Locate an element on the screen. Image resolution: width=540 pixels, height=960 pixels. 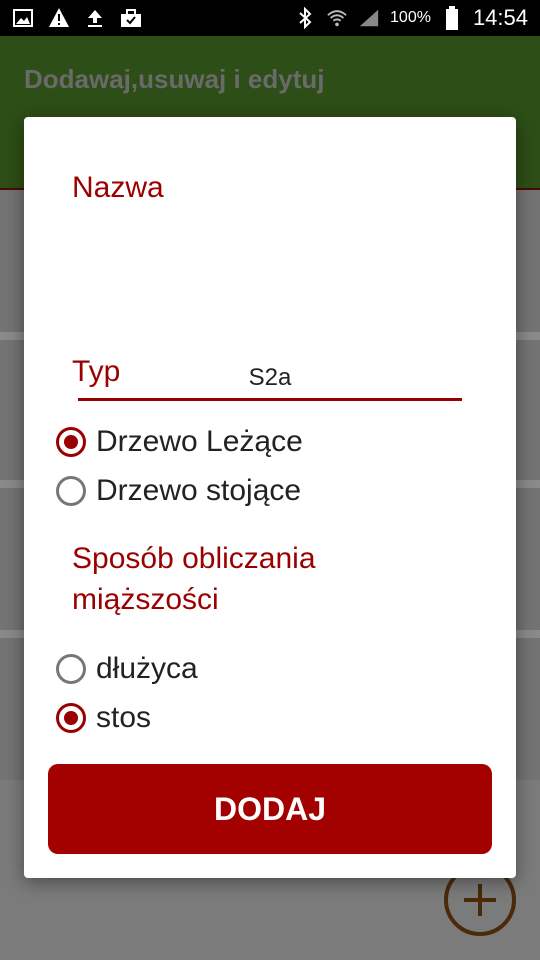
gallery-icon is located at coordinates (23, 18).